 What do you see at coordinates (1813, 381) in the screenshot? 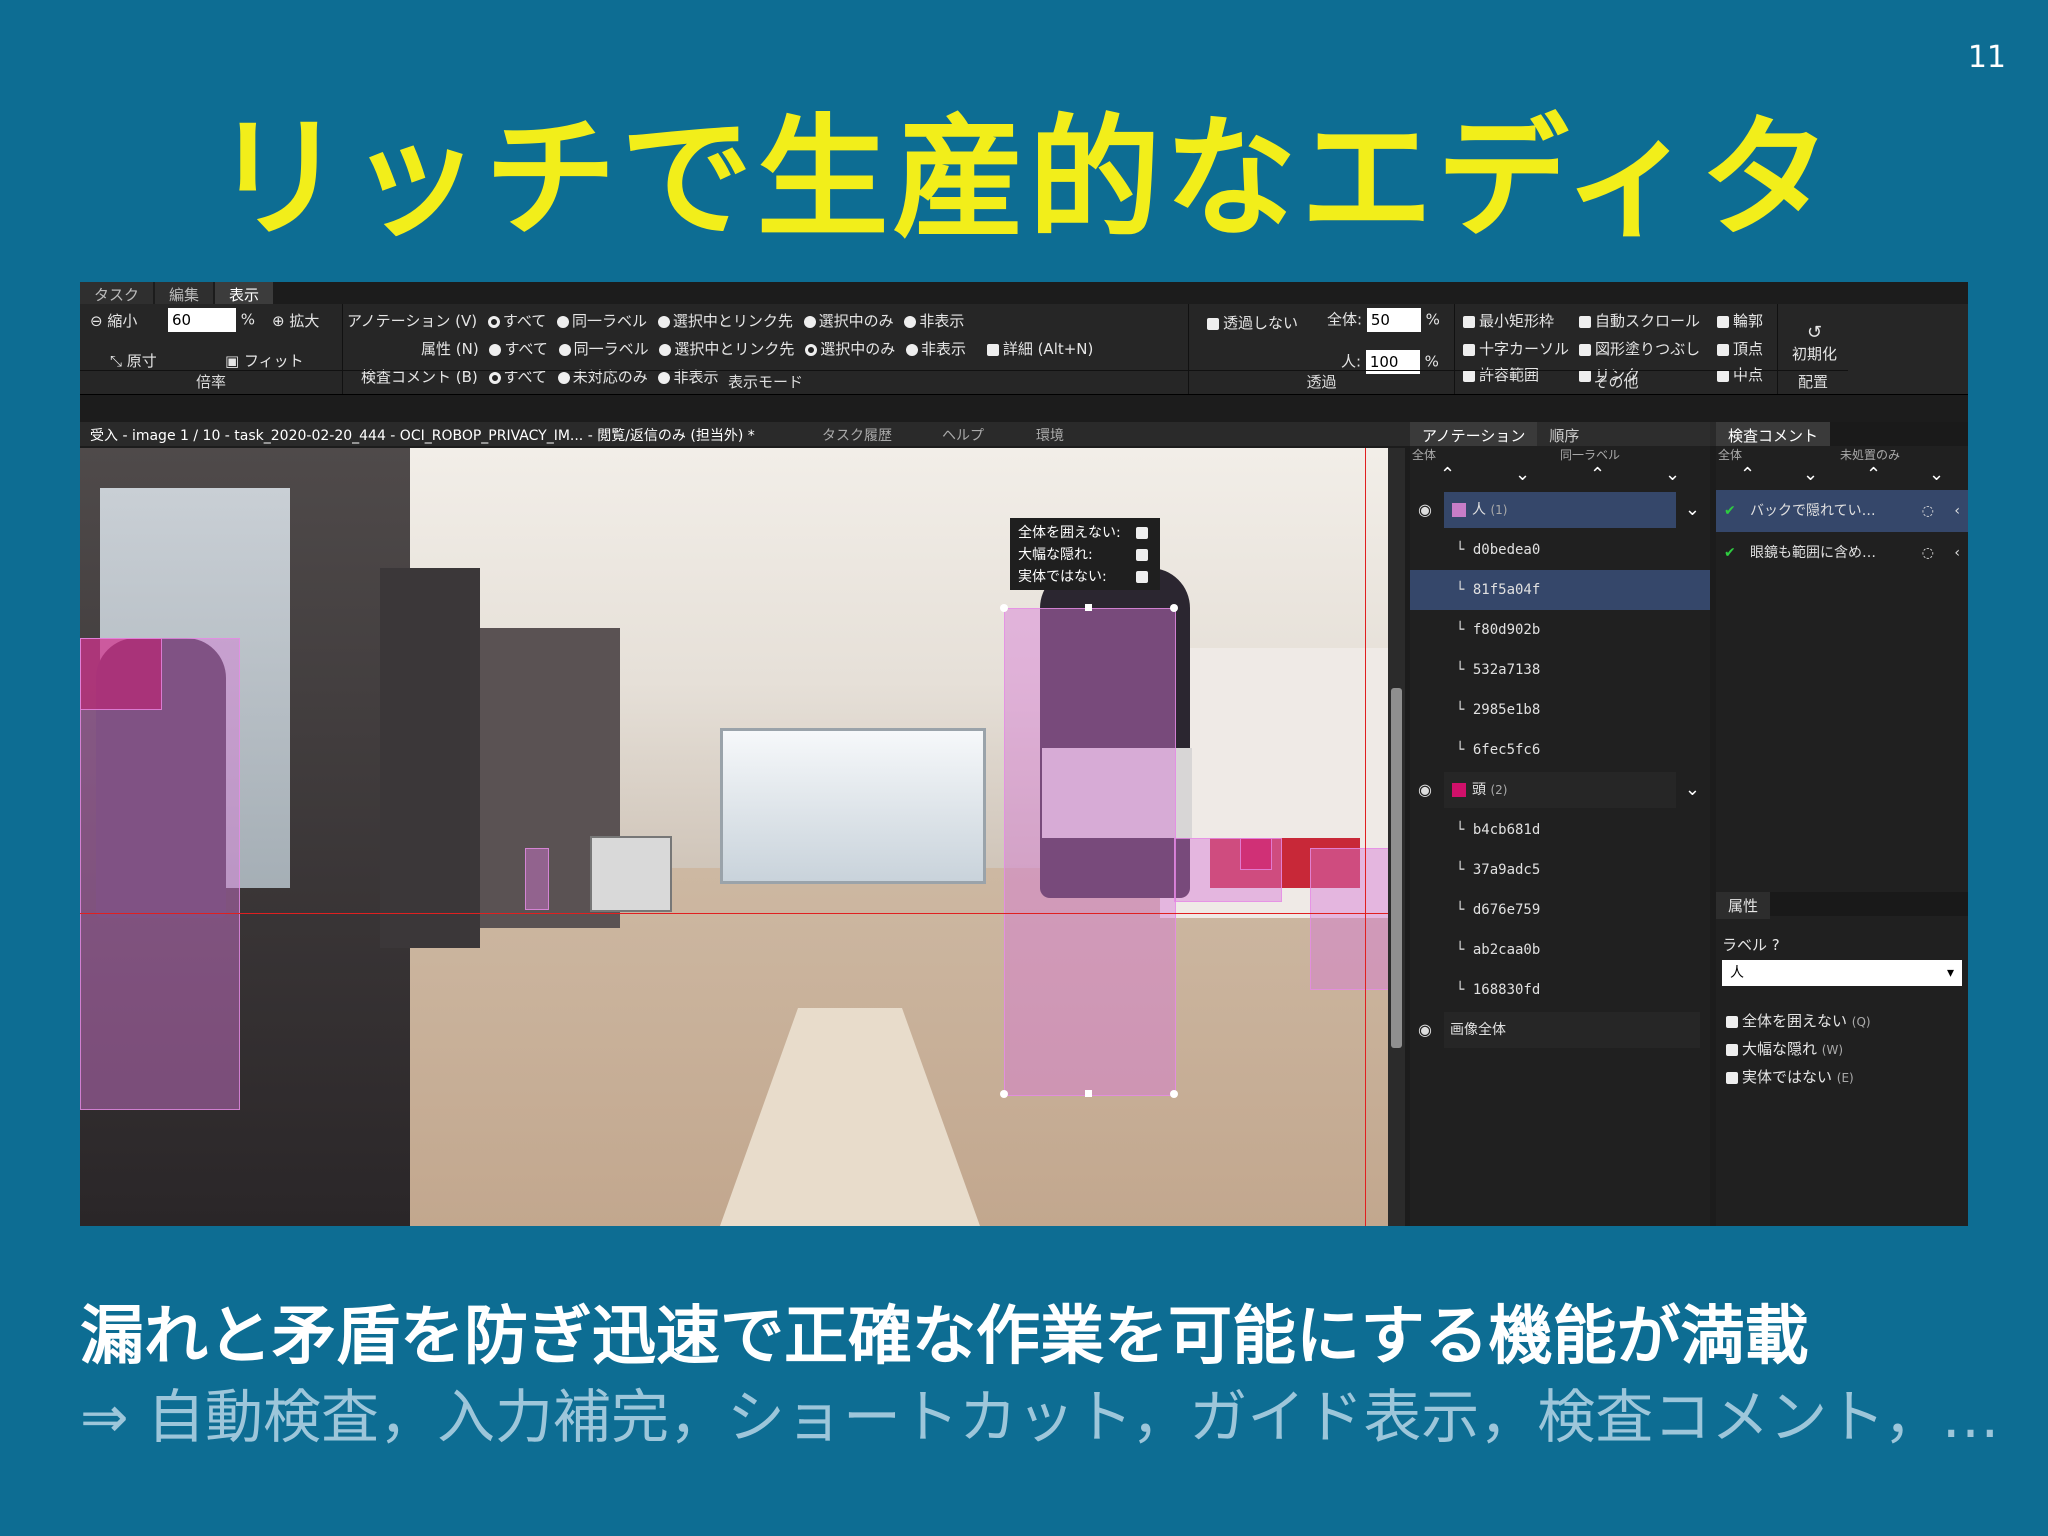
I see `layout-group-label: 配置` at bounding box center [1813, 381].